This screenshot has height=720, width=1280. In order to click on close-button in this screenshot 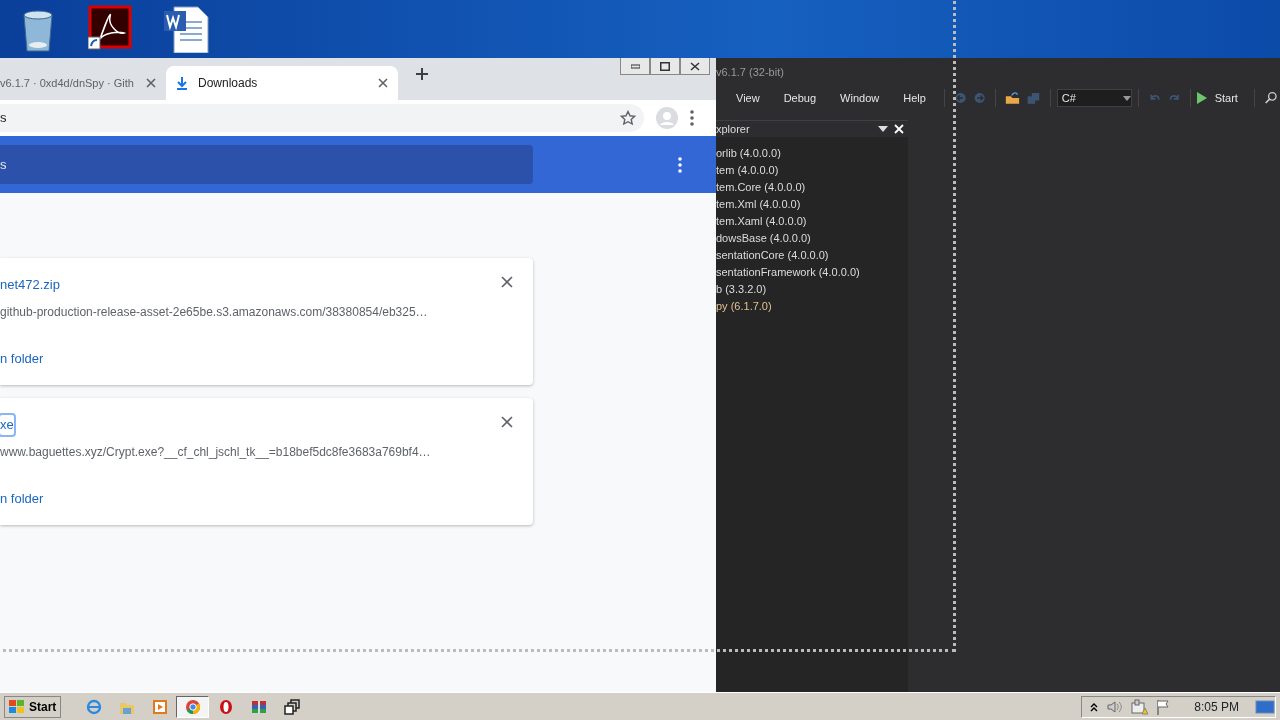, I will do `click(695, 66)`.